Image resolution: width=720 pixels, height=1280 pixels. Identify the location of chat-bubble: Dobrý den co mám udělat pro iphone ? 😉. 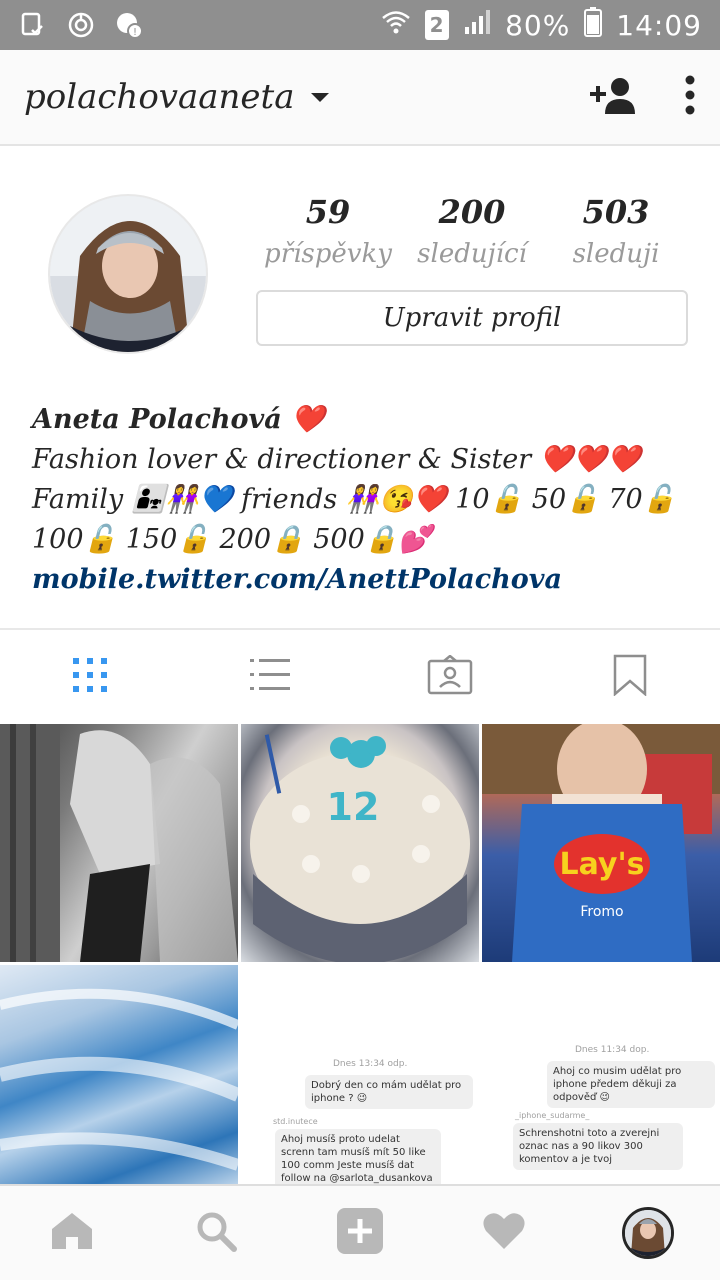
(389, 1092).